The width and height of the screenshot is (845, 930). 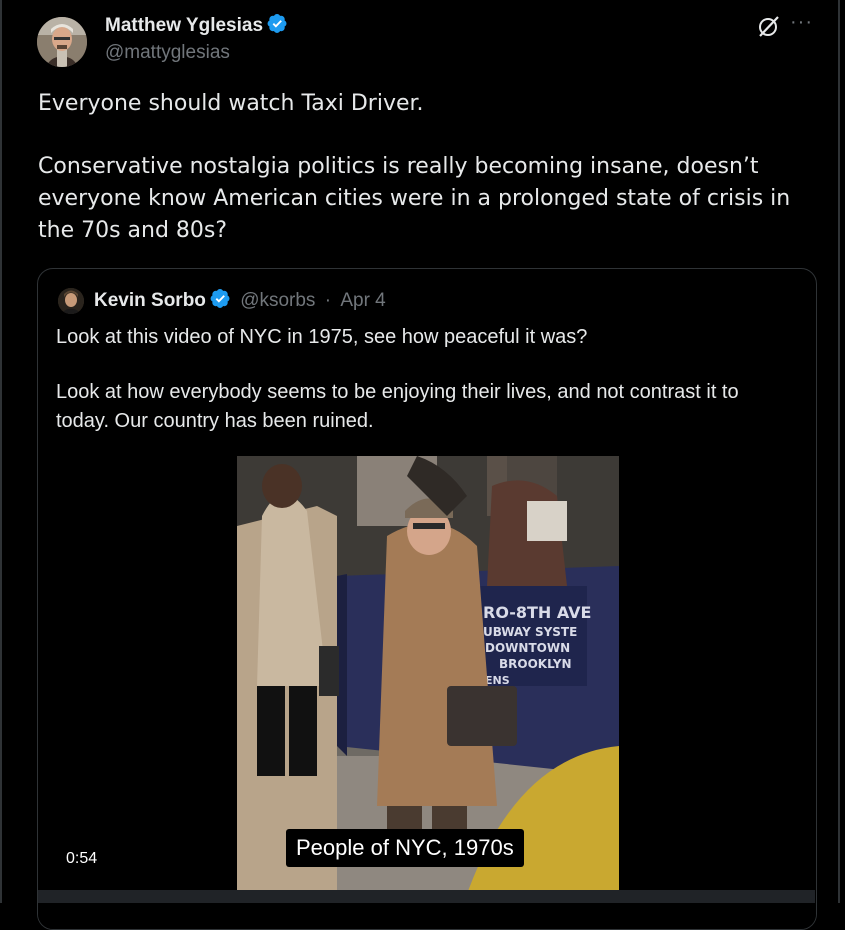 What do you see at coordinates (231, 103) in the screenshot?
I see `tweet-paragraph-1: Everyone should watch Taxi Driver.` at bounding box center [231, 103].